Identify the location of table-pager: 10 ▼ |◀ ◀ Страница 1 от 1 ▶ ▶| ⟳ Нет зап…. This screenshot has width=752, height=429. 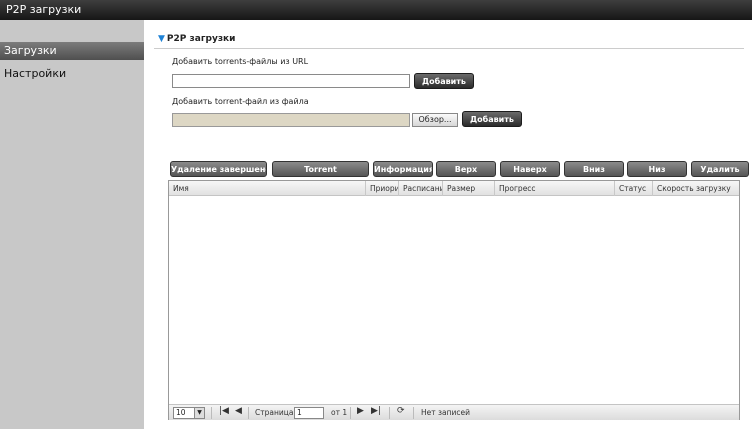
(454, 412).